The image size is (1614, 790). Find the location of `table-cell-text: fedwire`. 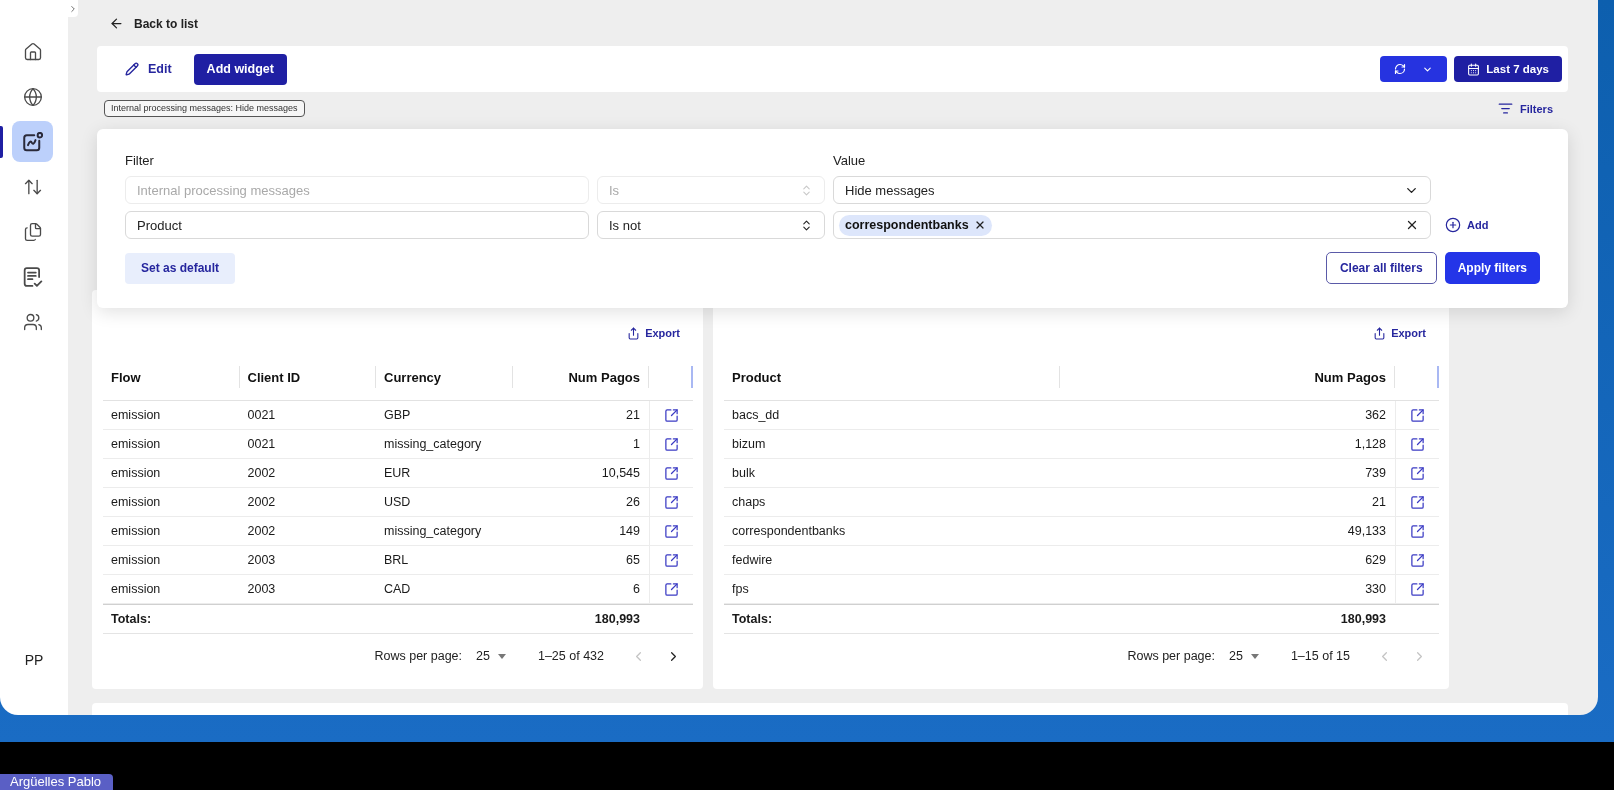

table-cell-text: fedwire is located at coordinates (752, 560).